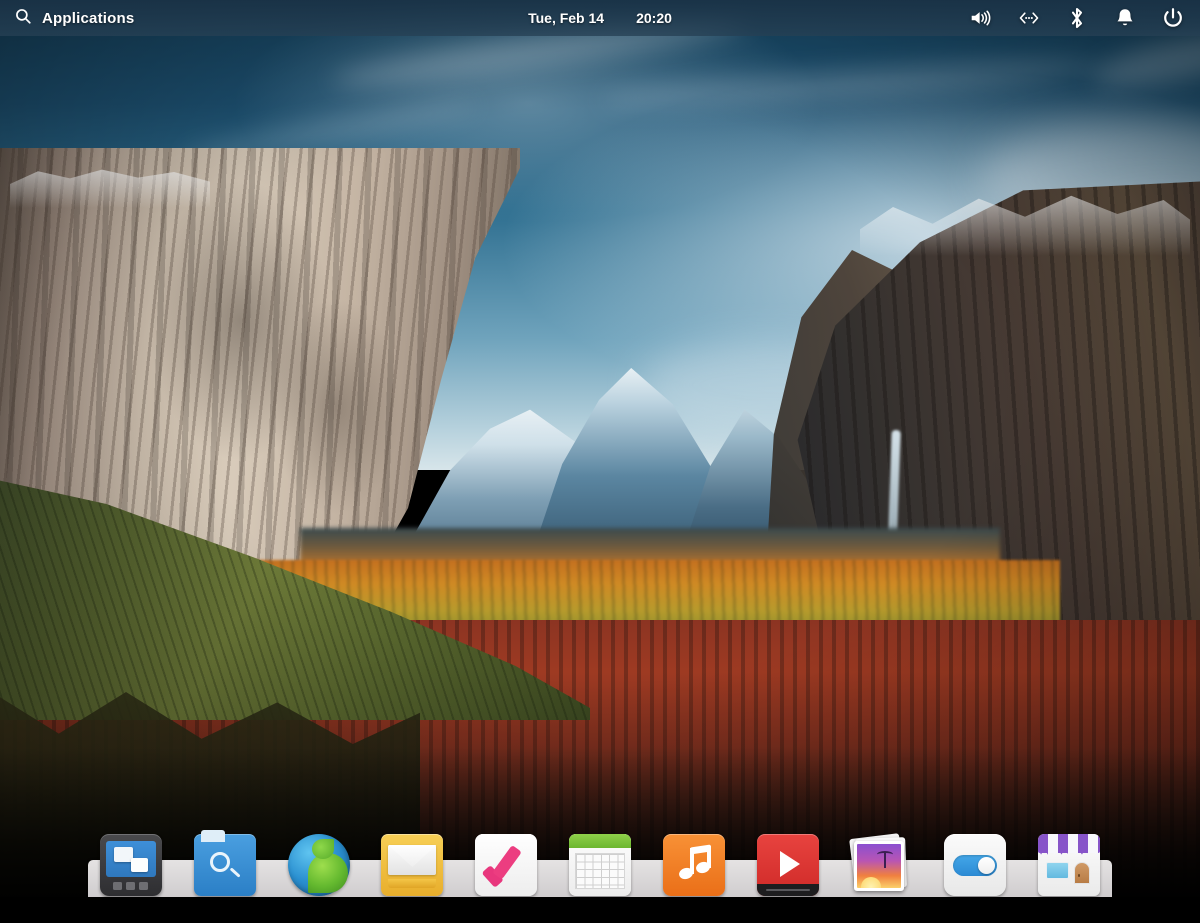 This screenshot has width=1200, height=923. I want to click on photos-icon, so click(880, 864).